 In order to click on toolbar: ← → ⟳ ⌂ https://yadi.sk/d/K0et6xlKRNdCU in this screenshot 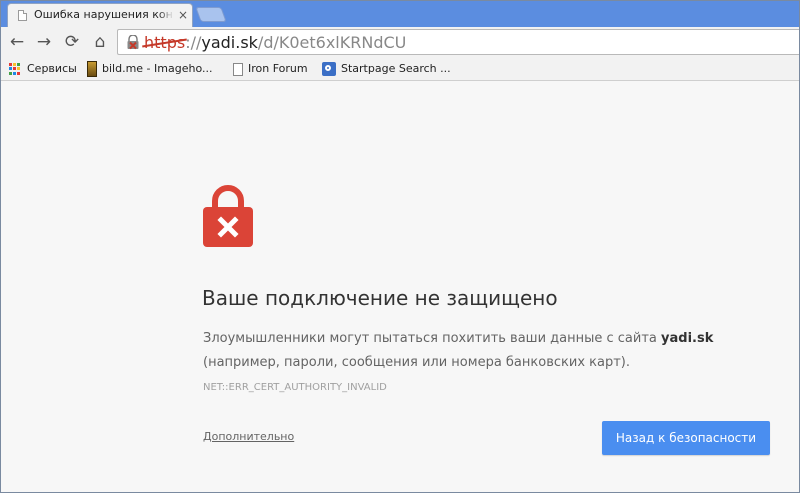, I will do `click(400, 42)`.